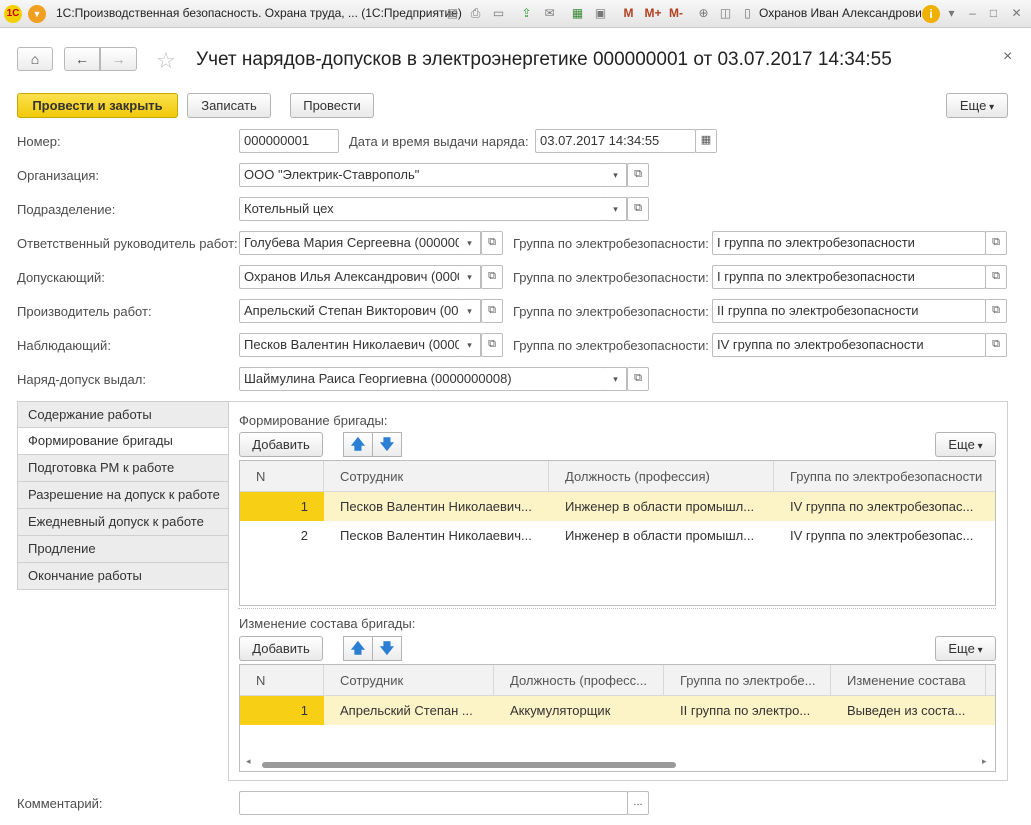  Describe the element at coordinates (13, 14) in the screenshot. I see `app-logo-icon: 1С` at that location.